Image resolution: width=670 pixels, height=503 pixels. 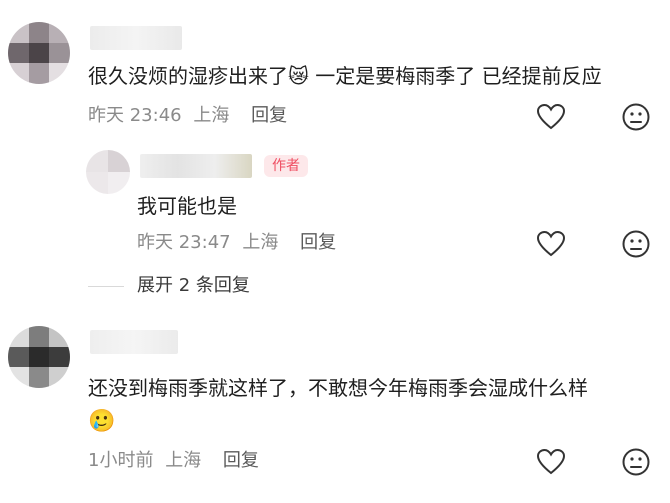 I want to click on comment-text: 很久没烦的湿疹出来了😿 一定是要梅雨季了 已经提前反应, so click(x=345, y=76).